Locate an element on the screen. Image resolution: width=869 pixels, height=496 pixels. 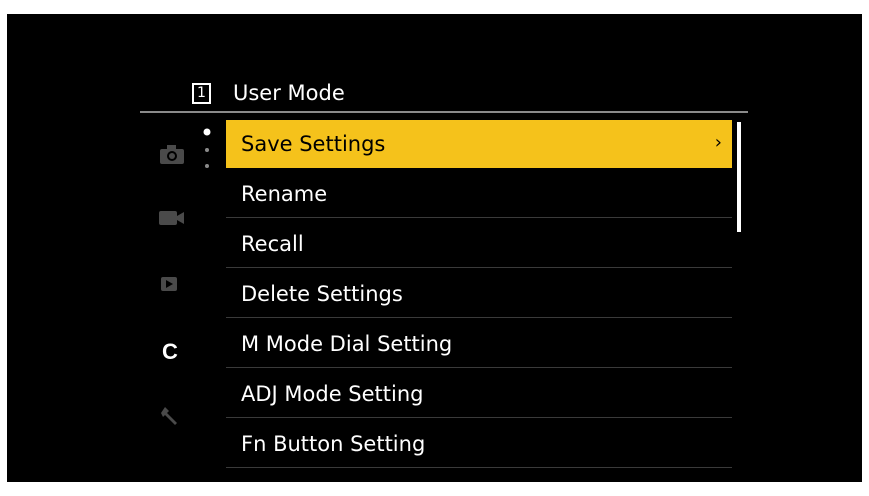
menu-item-label: M Mode Dial Setting is located at coordinates (347, 343).